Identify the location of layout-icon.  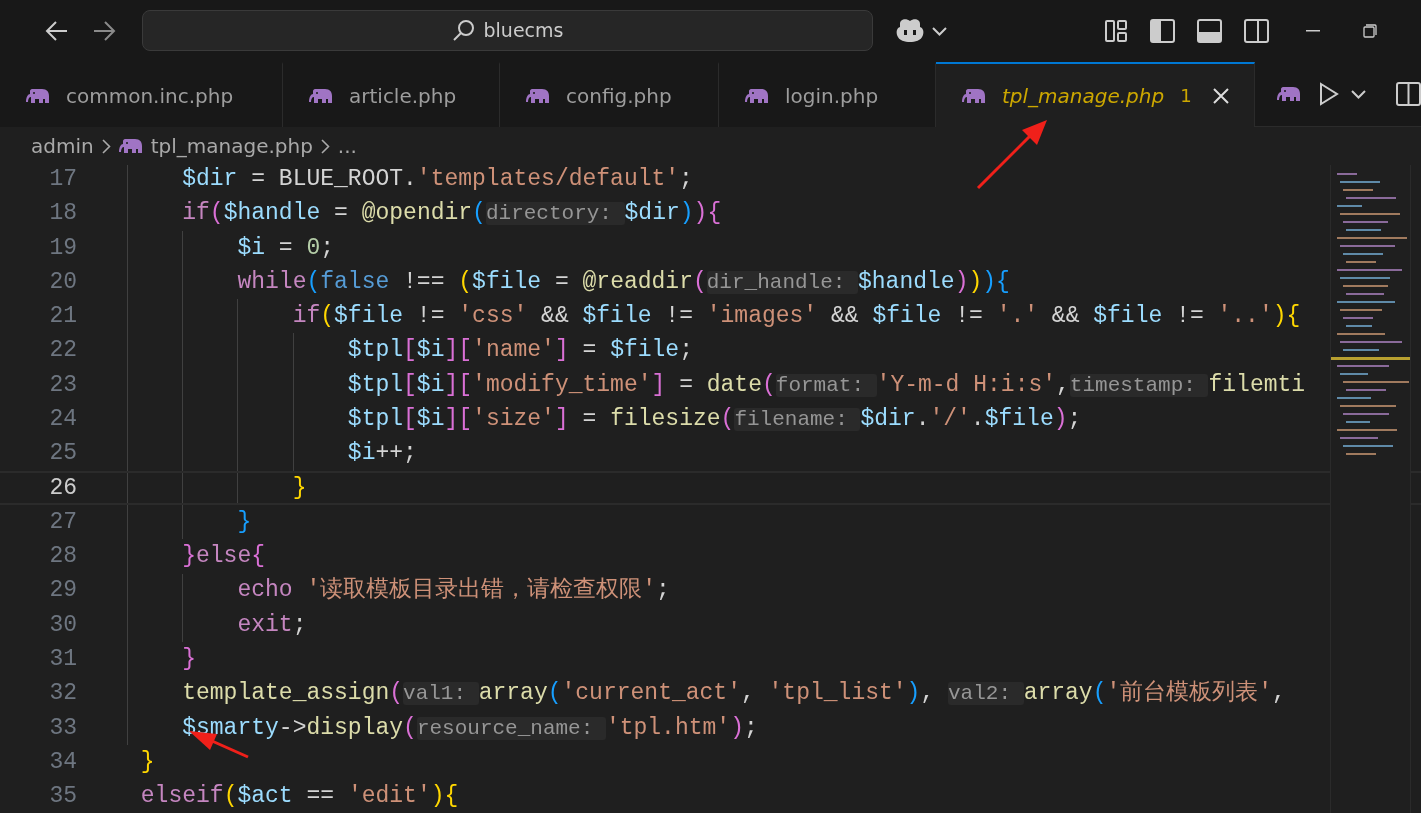
(1116, 31).